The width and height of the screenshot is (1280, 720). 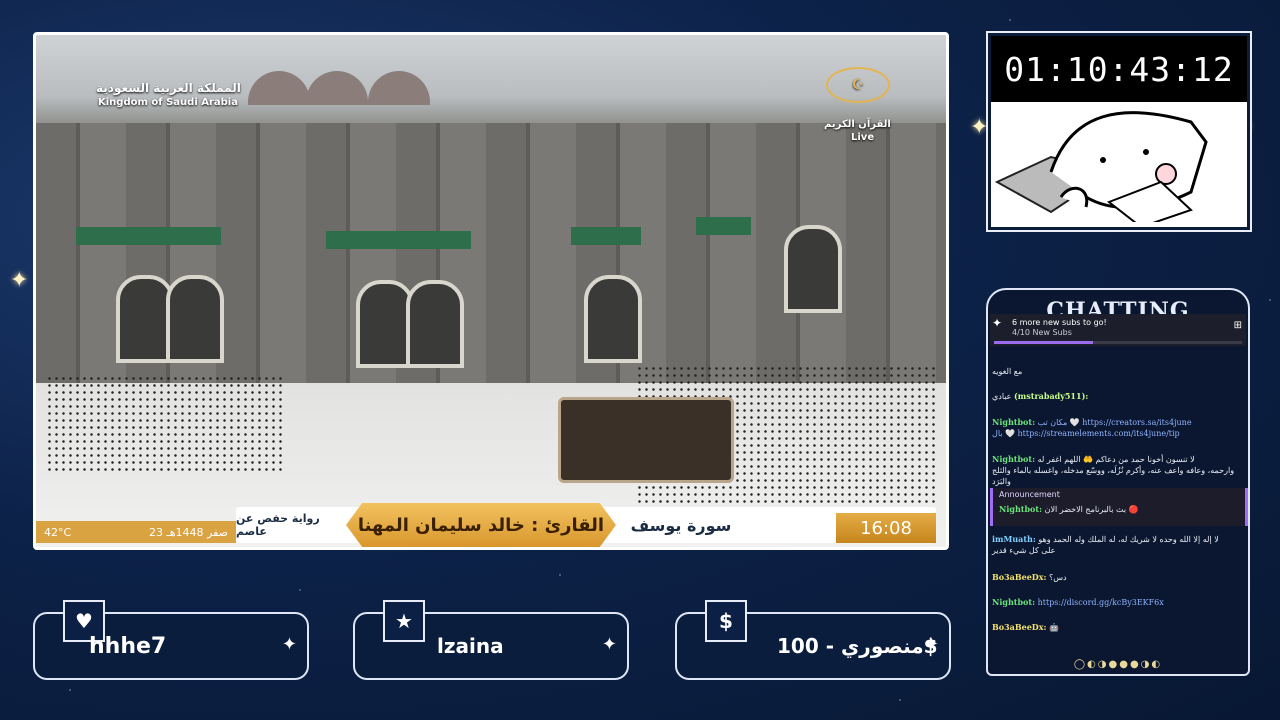 I want to click on country-name-english: Kingdom of Saudi Arabia, so click(x=168, y=102).